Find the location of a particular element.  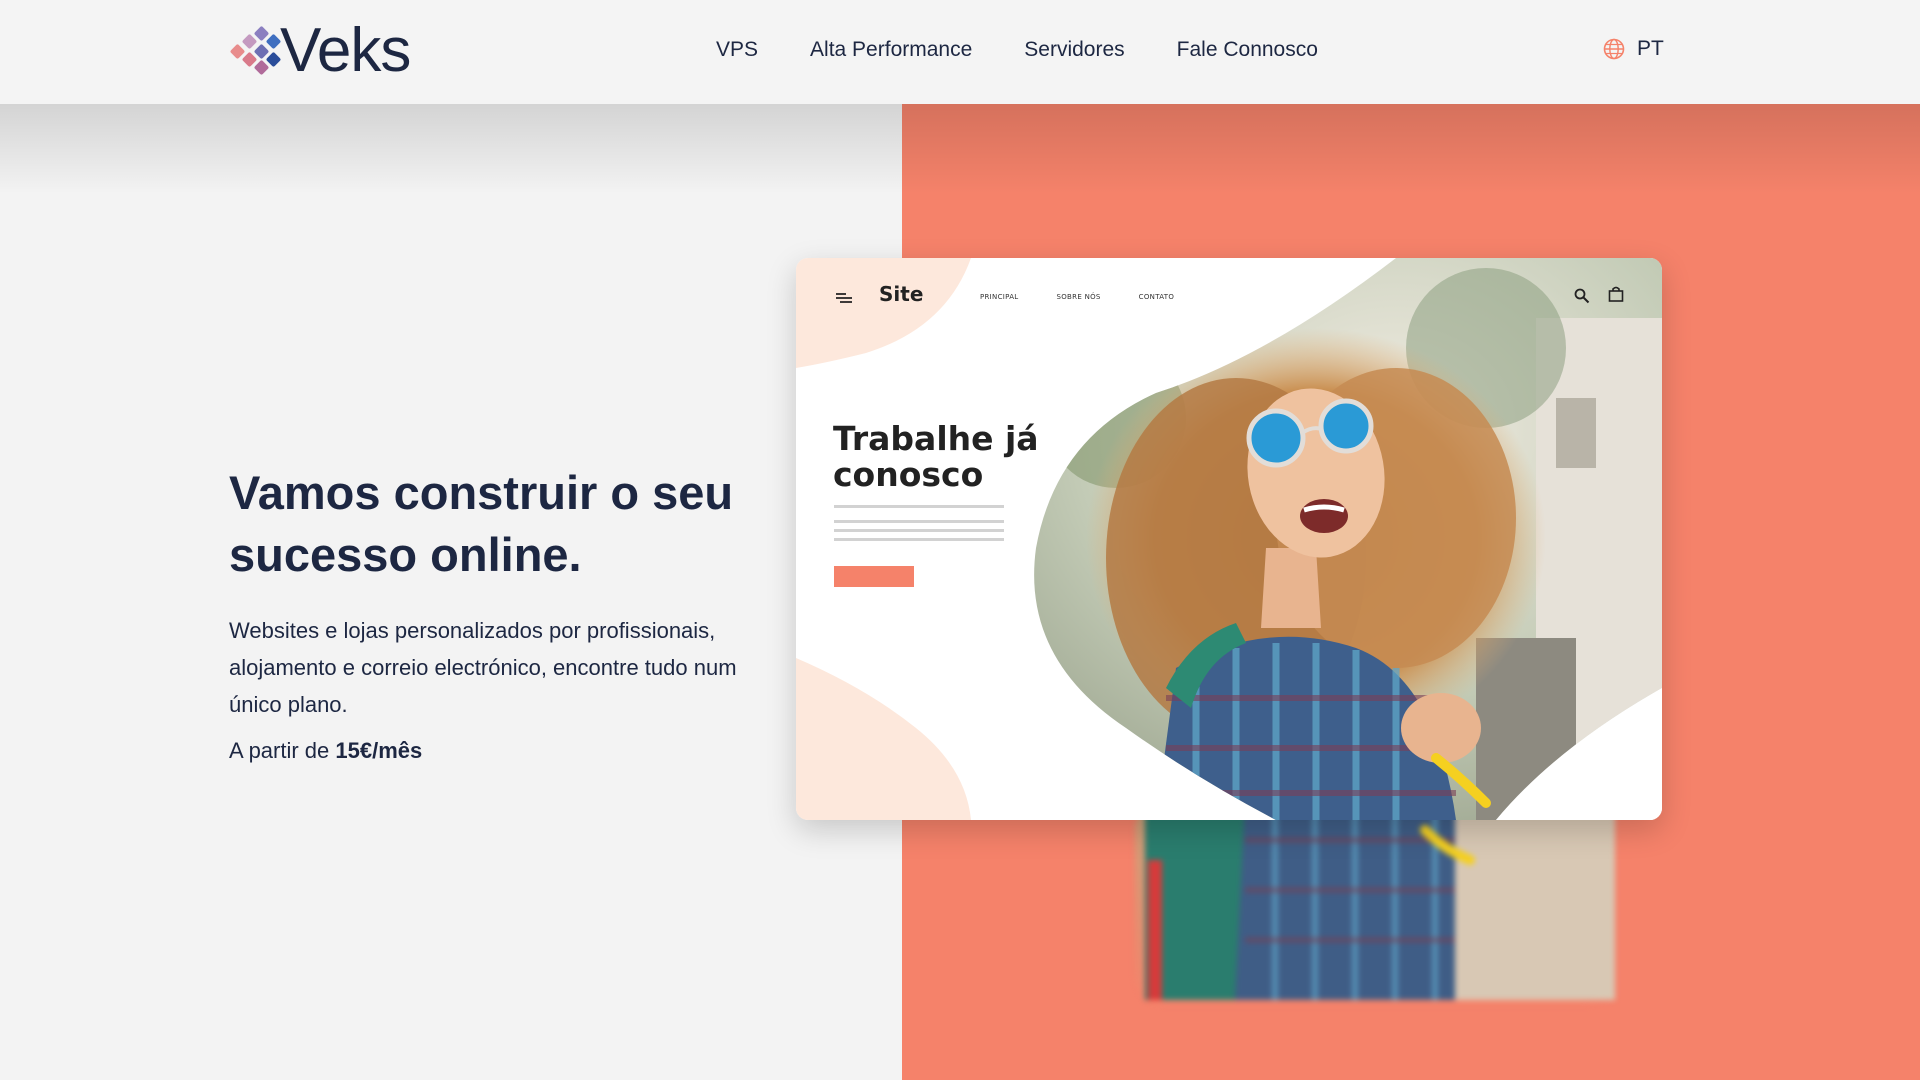

price-prefix: A partir de is located at coordinates (279, 750).